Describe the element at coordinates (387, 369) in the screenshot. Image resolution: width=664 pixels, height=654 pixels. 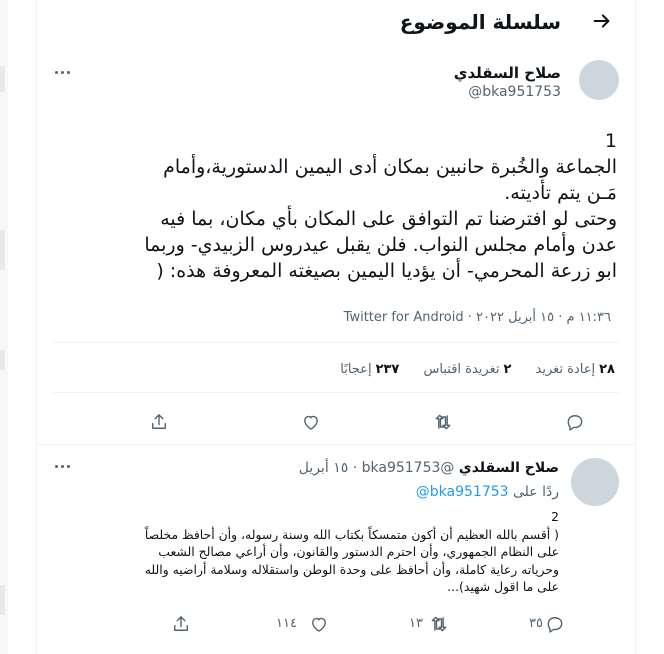
I see `likes-count: ٢٣٧` at that location.